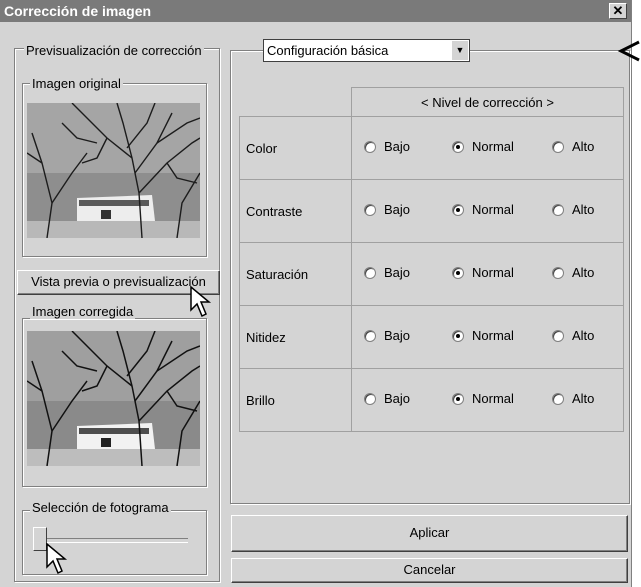 The image size is (641, 587). I want to click on table-row: Brillo Bajo Normal Alto, so click(431, 400).